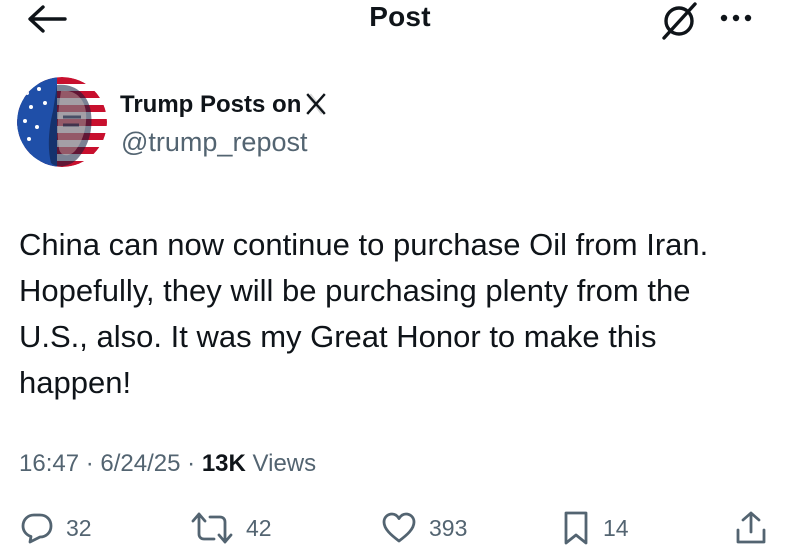  Describe the element at coordinates (79, 527) in the screenshot. I see `reply-count: 32` at that location.